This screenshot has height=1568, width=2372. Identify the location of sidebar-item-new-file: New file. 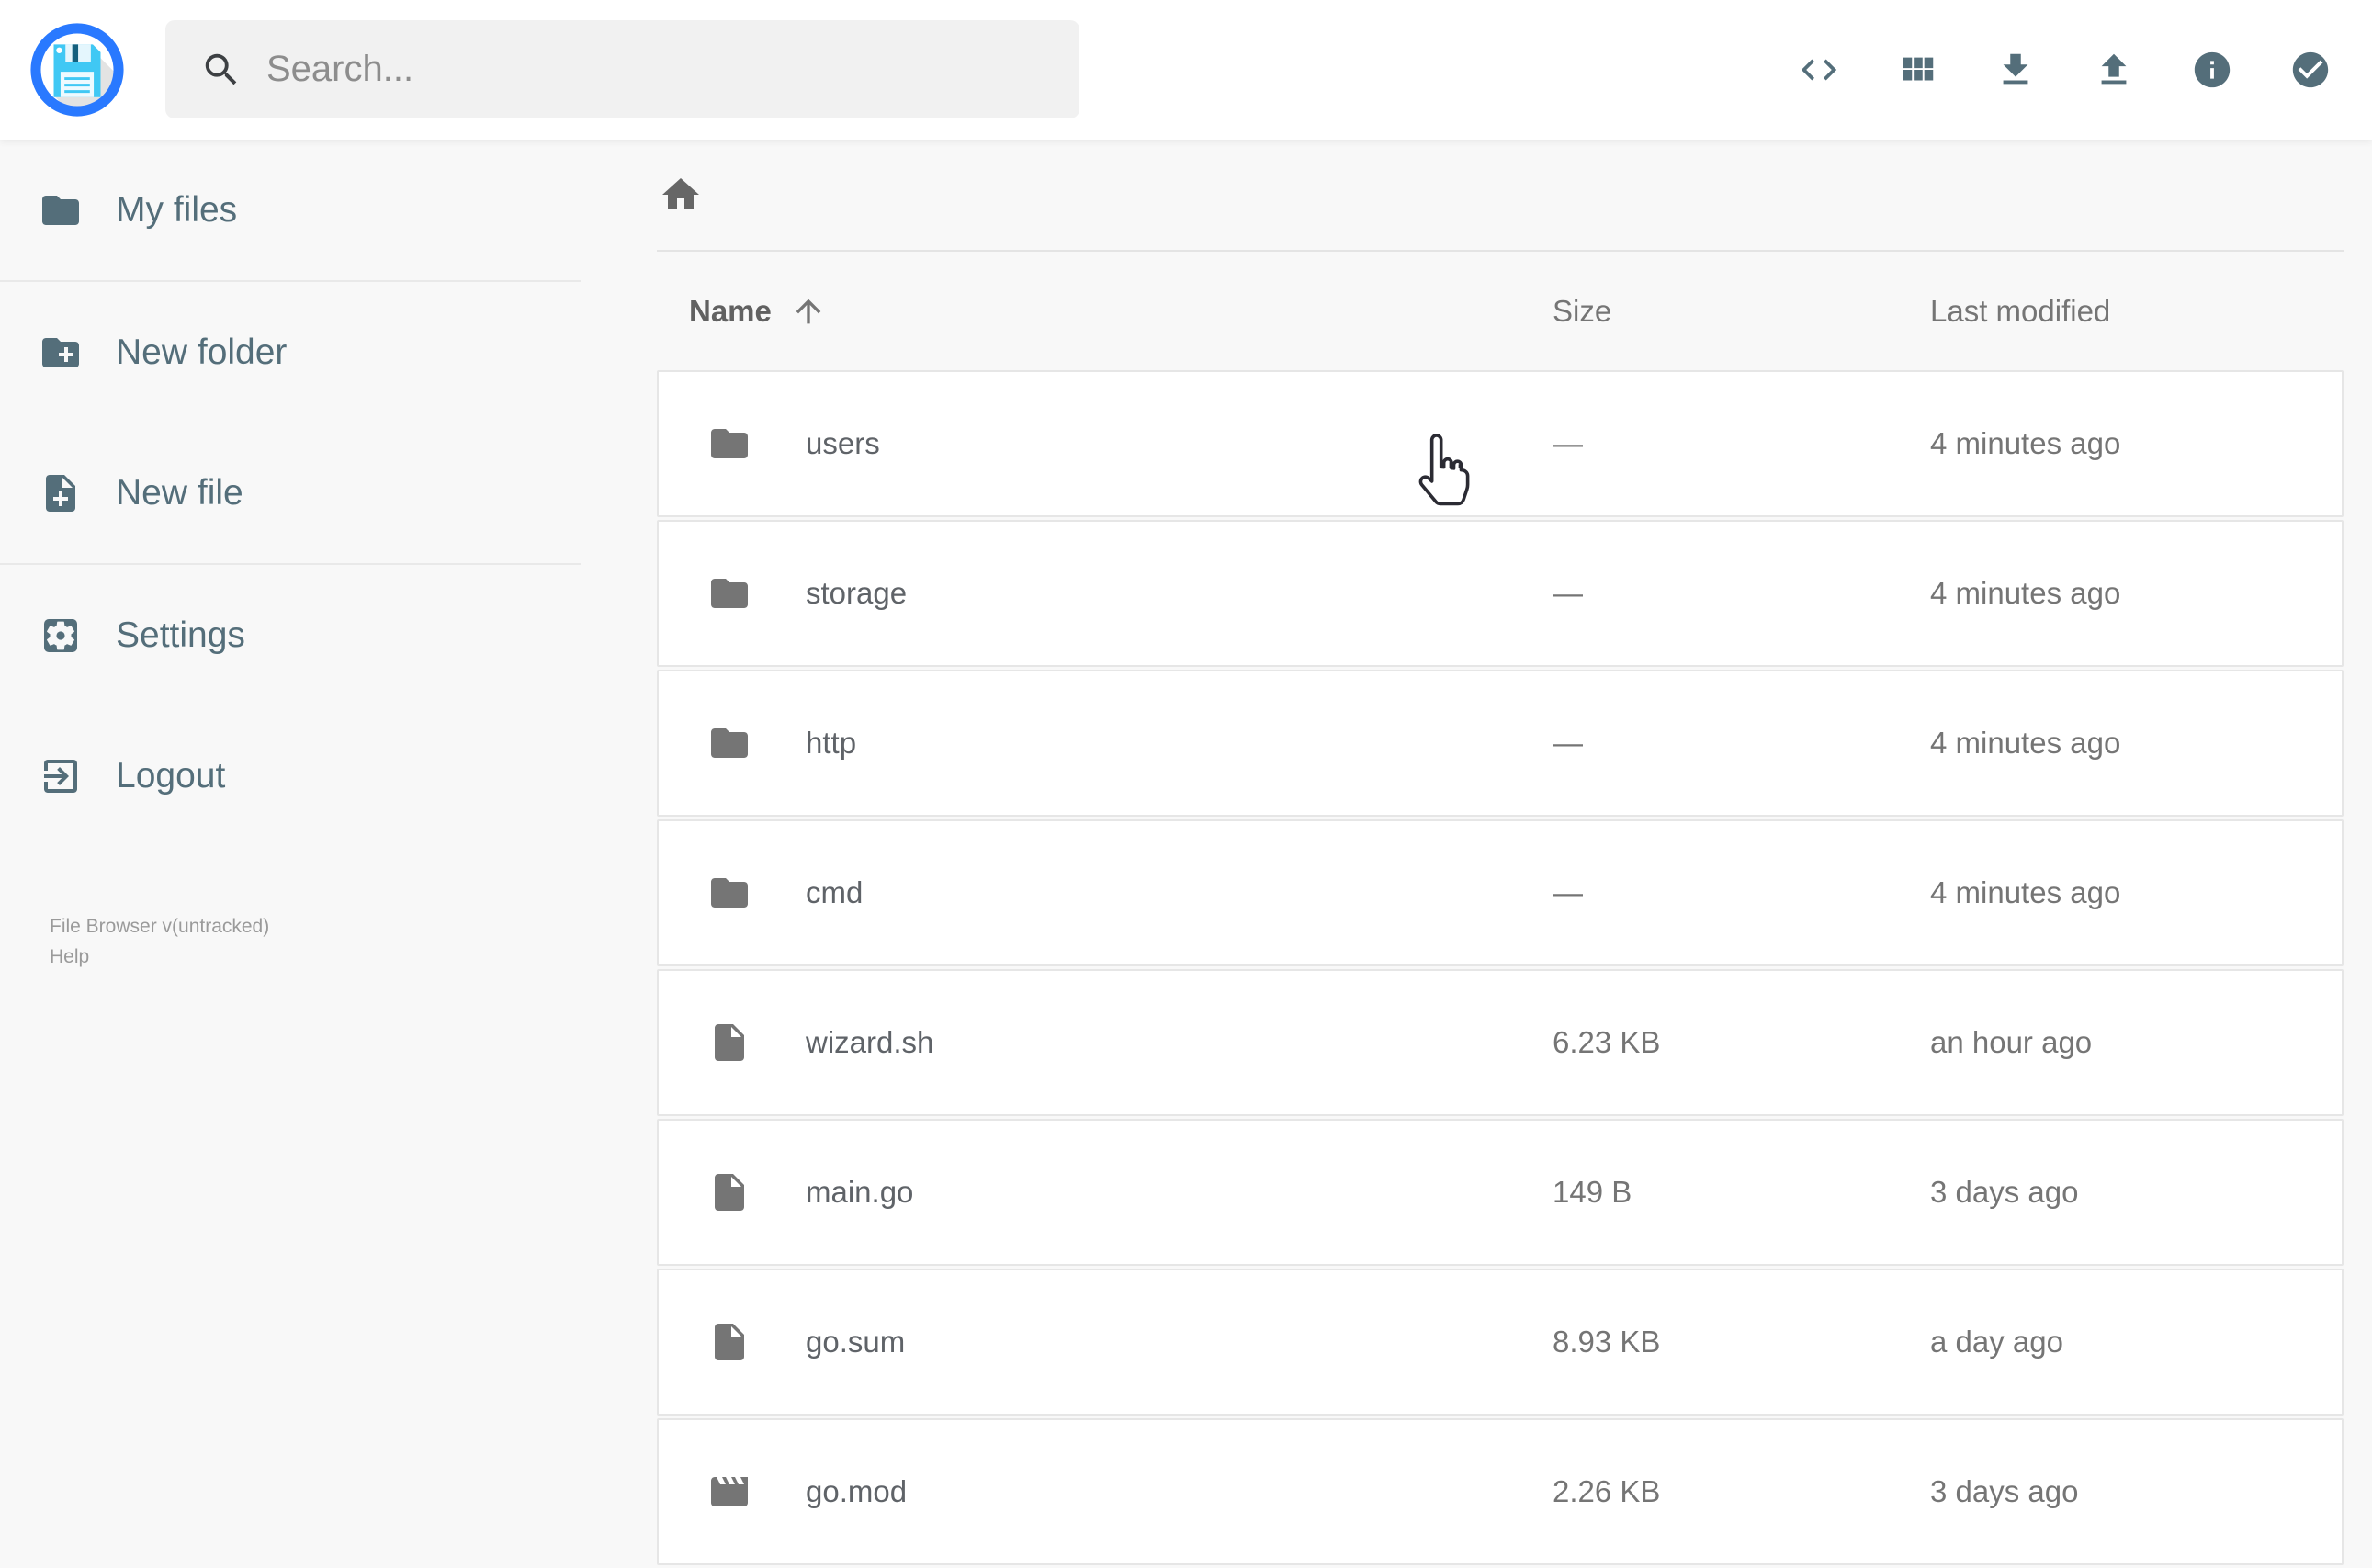
(290, 493).